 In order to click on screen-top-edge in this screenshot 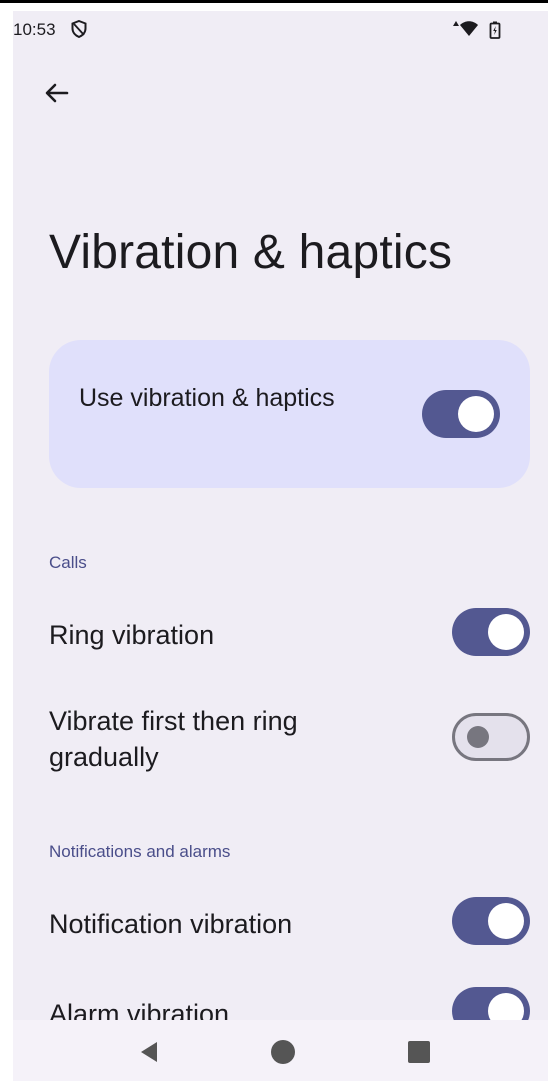, I will do `click(274, 1)`.